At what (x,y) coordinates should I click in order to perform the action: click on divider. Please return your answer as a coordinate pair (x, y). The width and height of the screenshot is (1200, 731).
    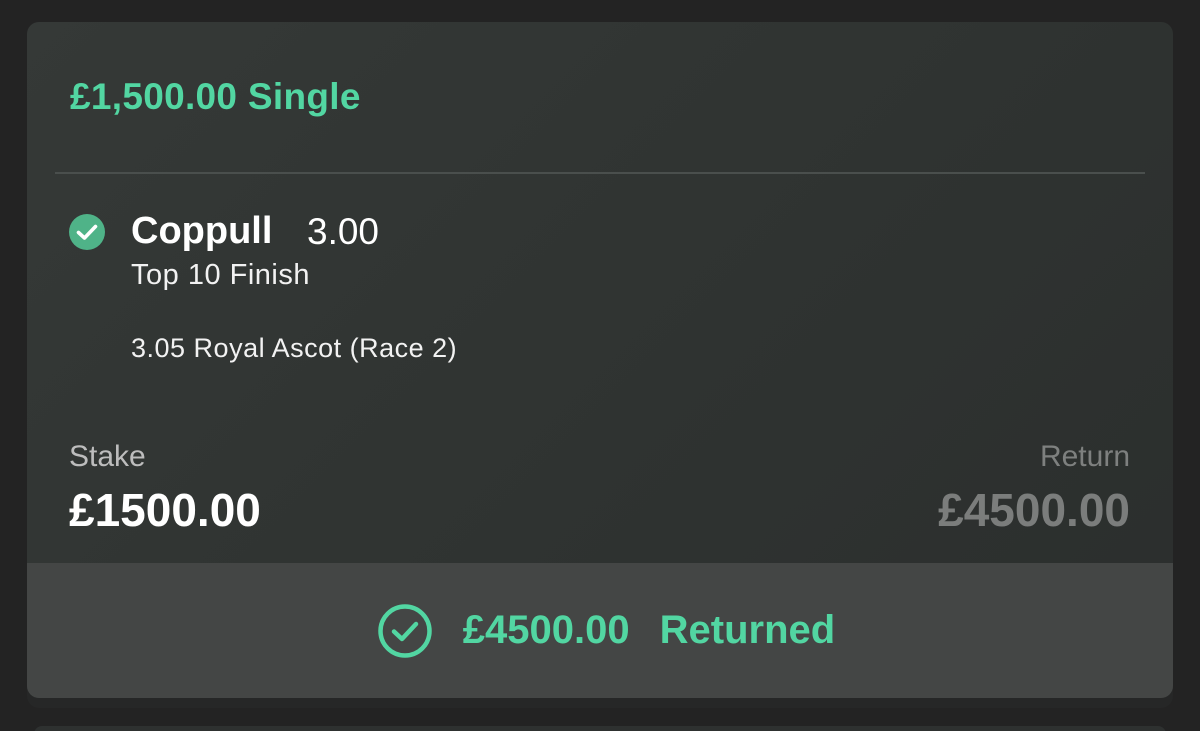
    Looking at the image, I should click on (600, 173).